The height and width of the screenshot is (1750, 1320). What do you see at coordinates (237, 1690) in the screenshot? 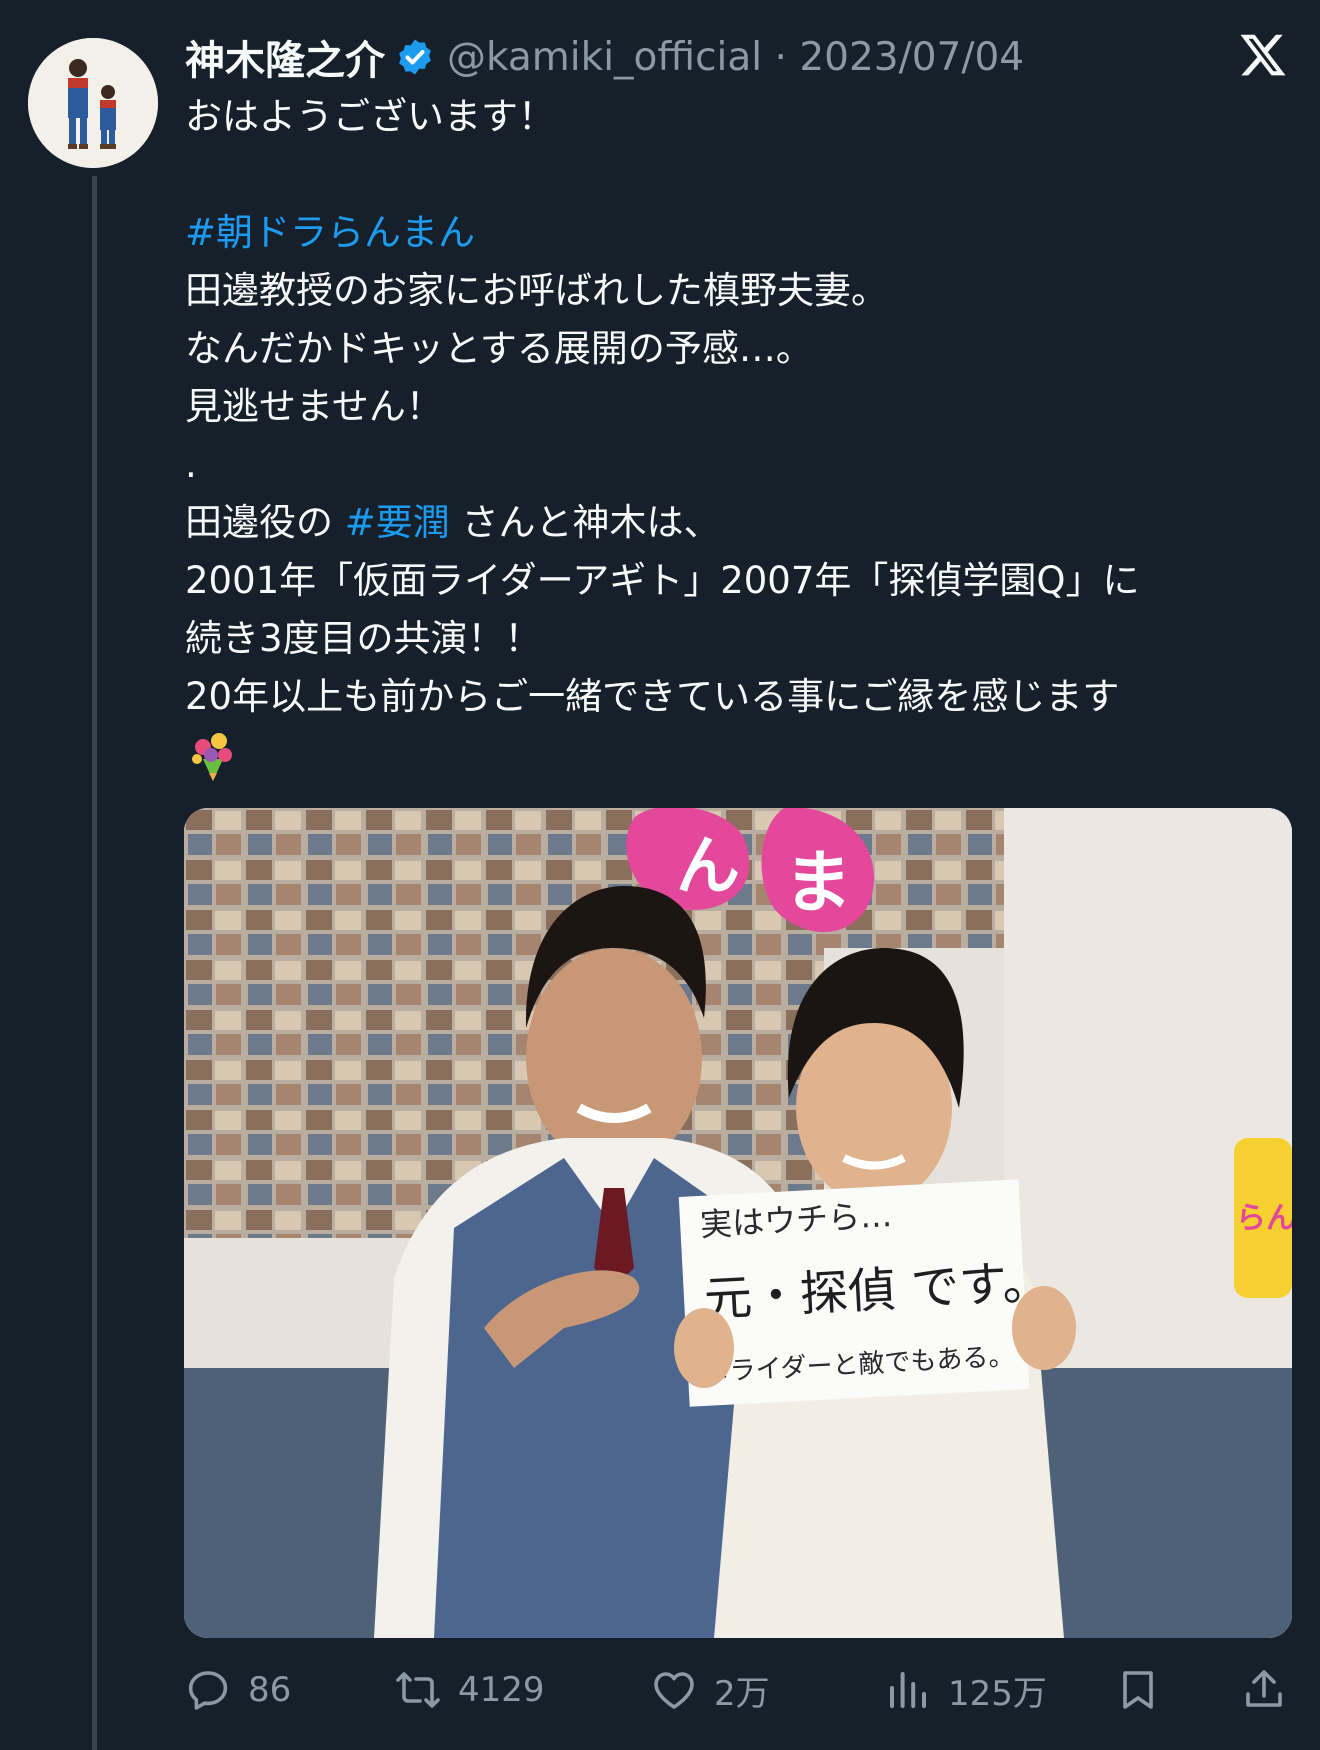
I see `reply-button: 86` at bounding box center [237, 1690].